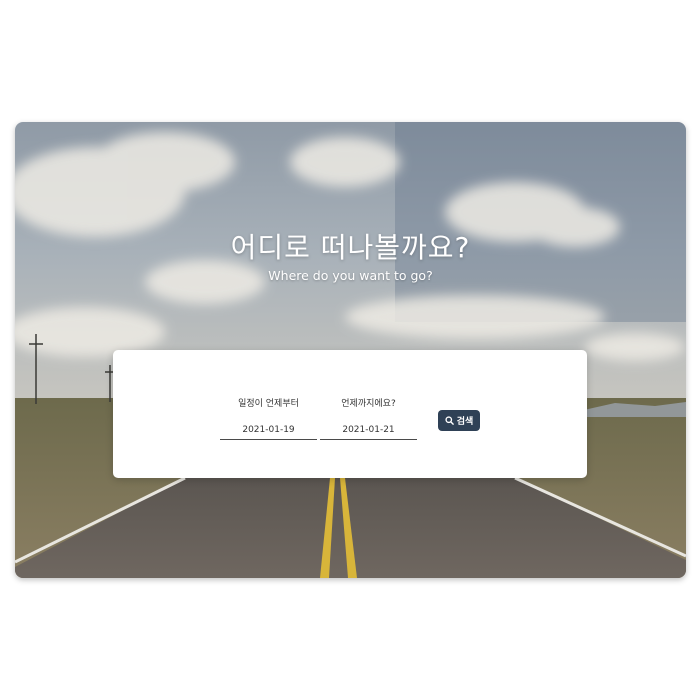  Describe the element at coordinates (449, 420) in the screenshot. I see `search-icon` at that location.